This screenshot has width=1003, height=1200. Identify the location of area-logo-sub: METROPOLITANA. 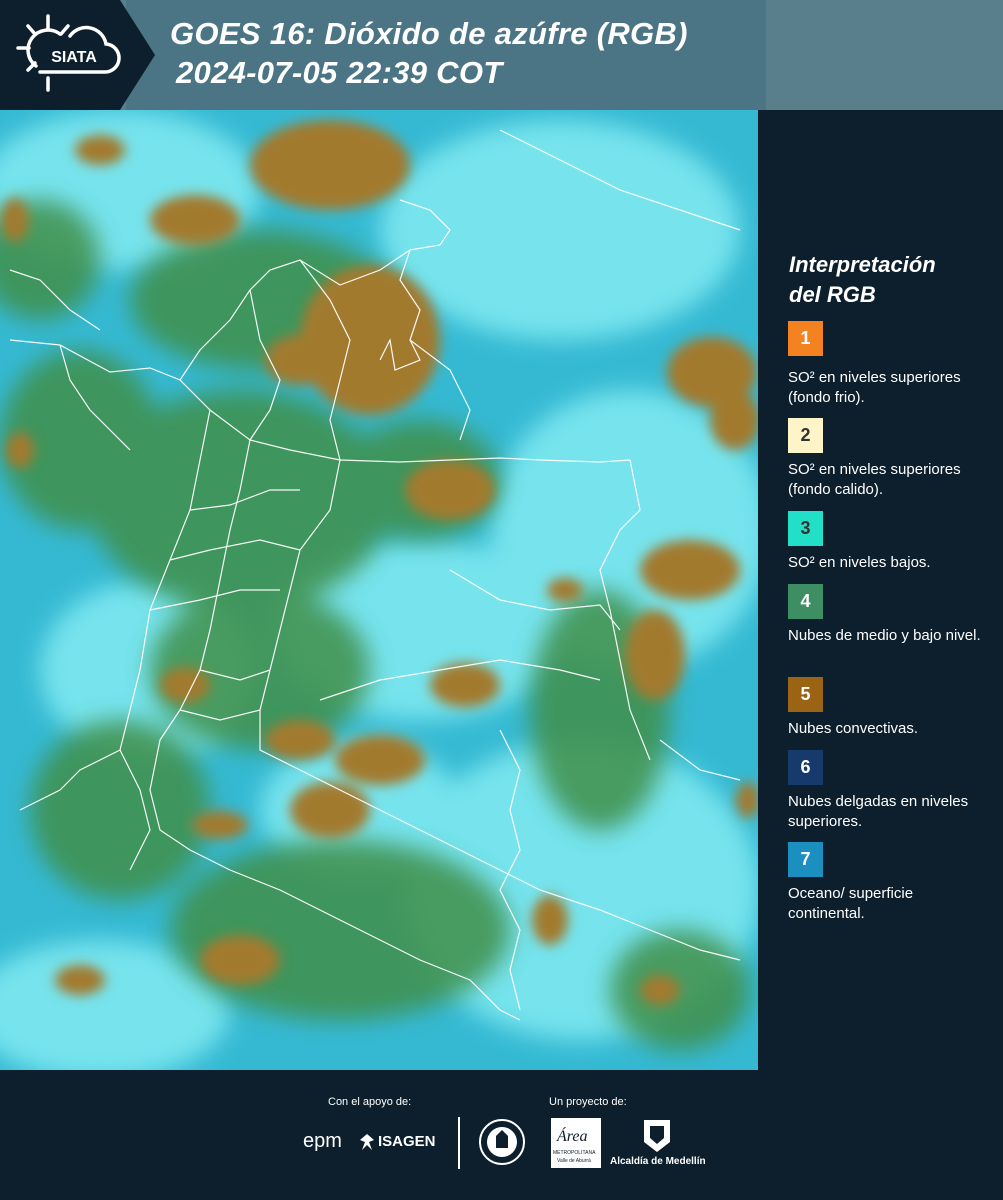
(574, 1153).